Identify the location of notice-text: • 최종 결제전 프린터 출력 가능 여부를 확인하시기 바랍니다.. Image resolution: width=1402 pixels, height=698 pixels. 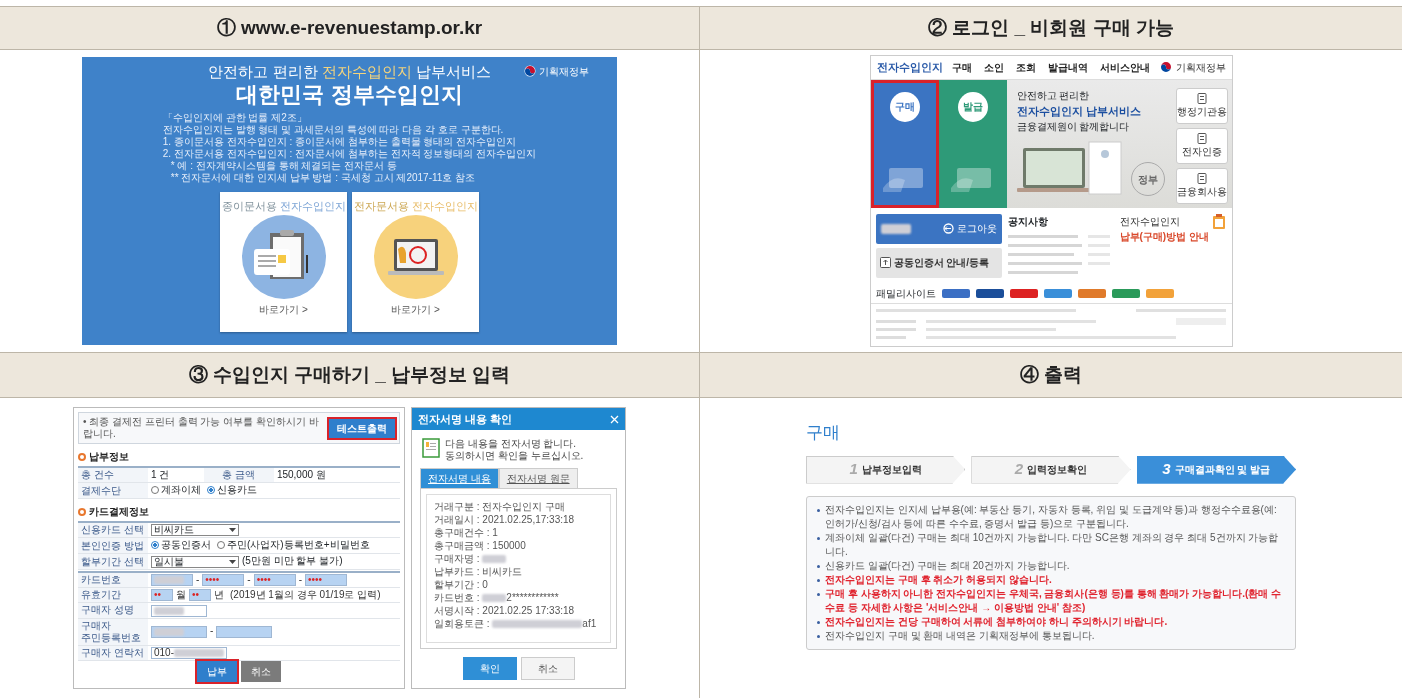
(201, 428).